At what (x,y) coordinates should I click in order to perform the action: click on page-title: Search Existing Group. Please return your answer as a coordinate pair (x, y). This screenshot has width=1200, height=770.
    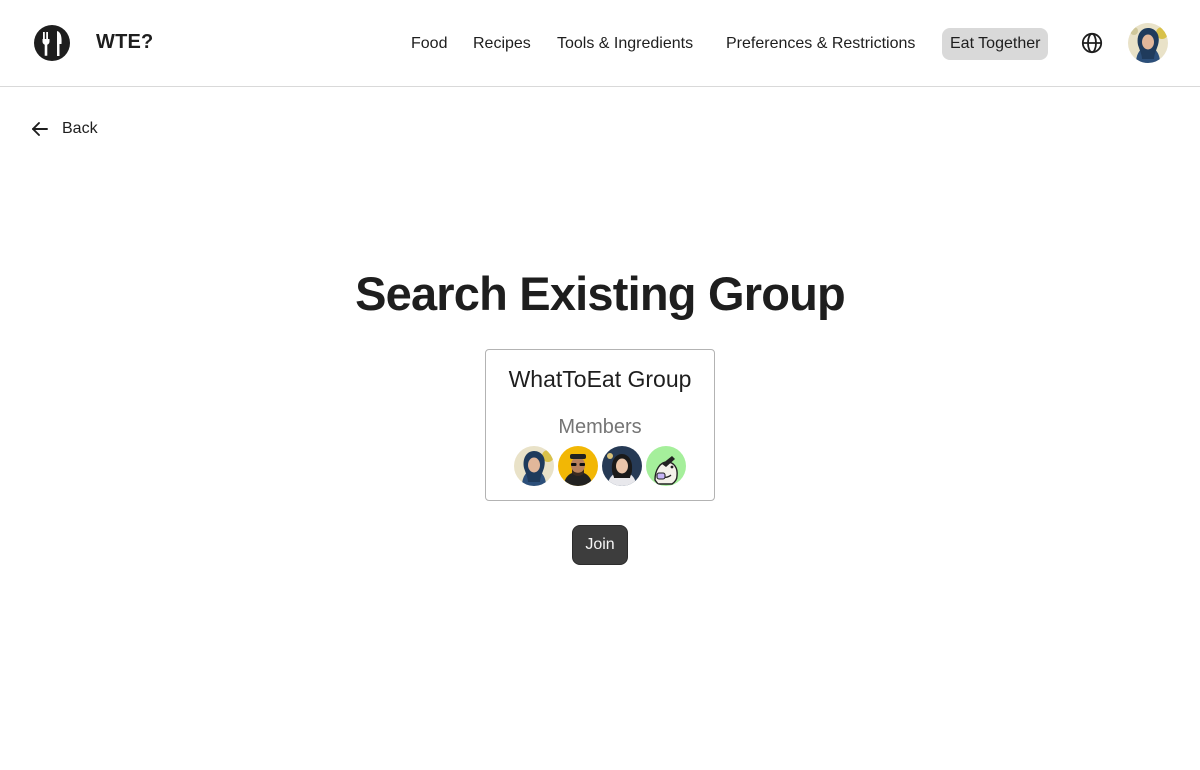
    Looking at the image, I should click on (600, 293).